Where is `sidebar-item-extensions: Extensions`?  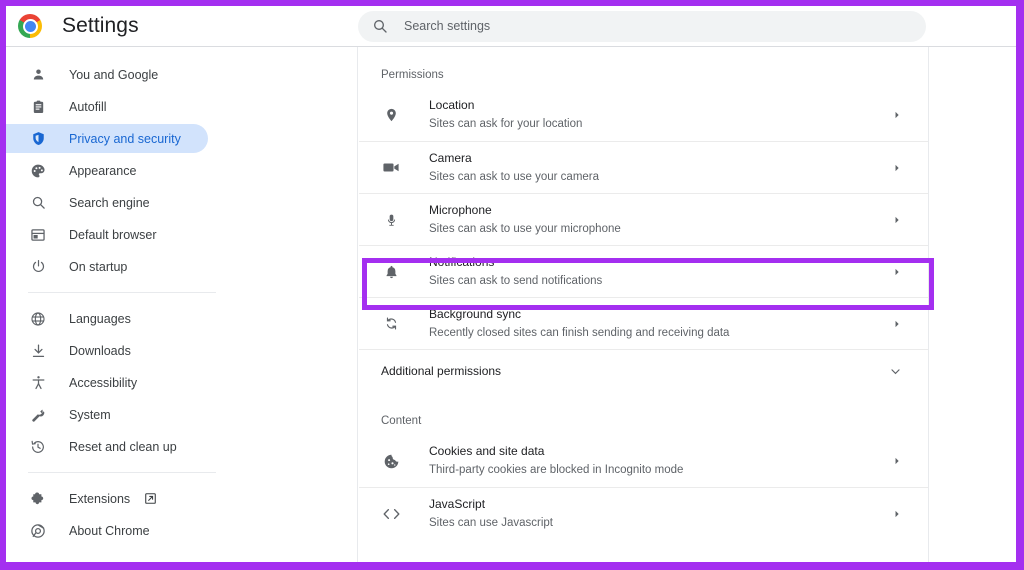
sidebar-item-extensions: Extensions is located at coordinates (107, 498).